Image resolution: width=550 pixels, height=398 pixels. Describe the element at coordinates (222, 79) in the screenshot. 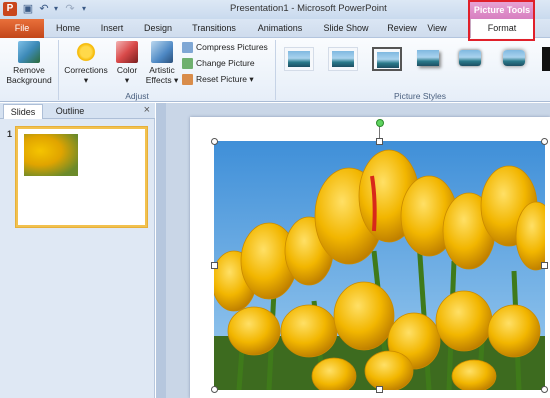

I see `reset-picture-label: Reset Picture` at that location.